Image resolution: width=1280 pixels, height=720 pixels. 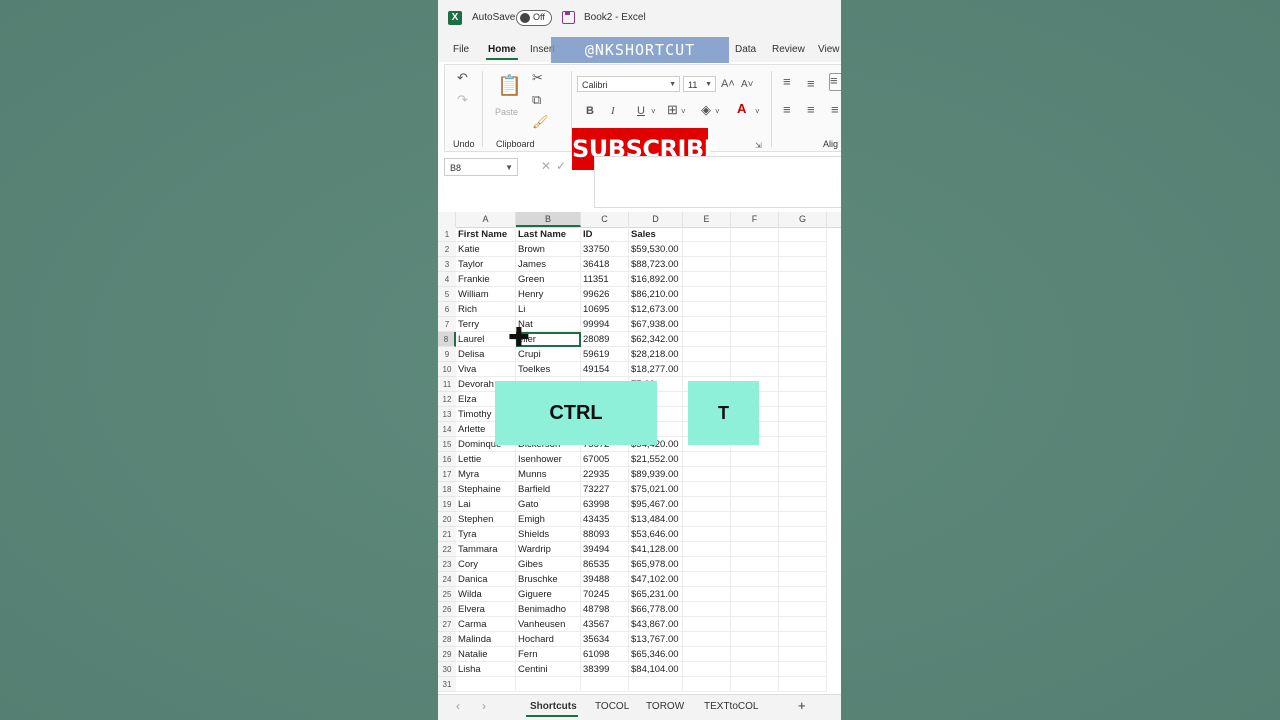 What do you see at coordinates (447, 279) in the screenshot?
I see `row-header: 4` at bounding box center [447, 279].